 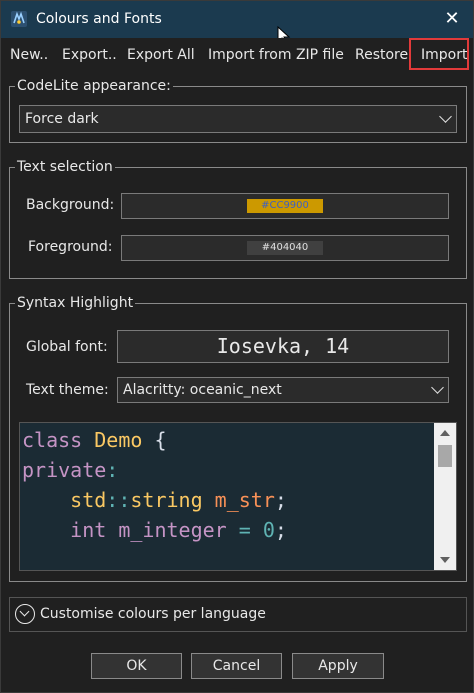 What do you see at coordinates (166, 530) in the screenshot?
I see `code-token: m_integer` at bounding box center [166, 530].